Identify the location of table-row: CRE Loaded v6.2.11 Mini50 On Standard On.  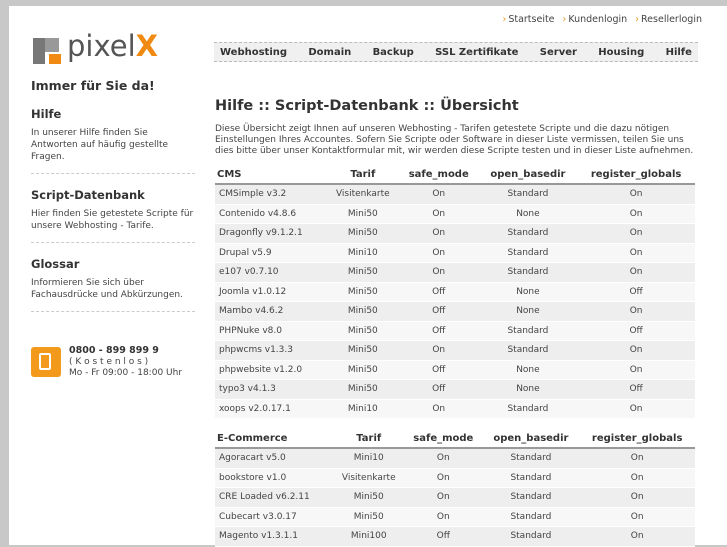
(455, 497).